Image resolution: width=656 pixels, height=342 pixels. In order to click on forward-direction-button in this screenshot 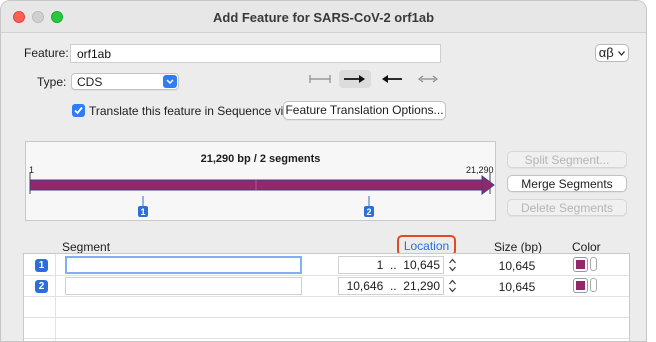, I will do `click(355, 79)`.